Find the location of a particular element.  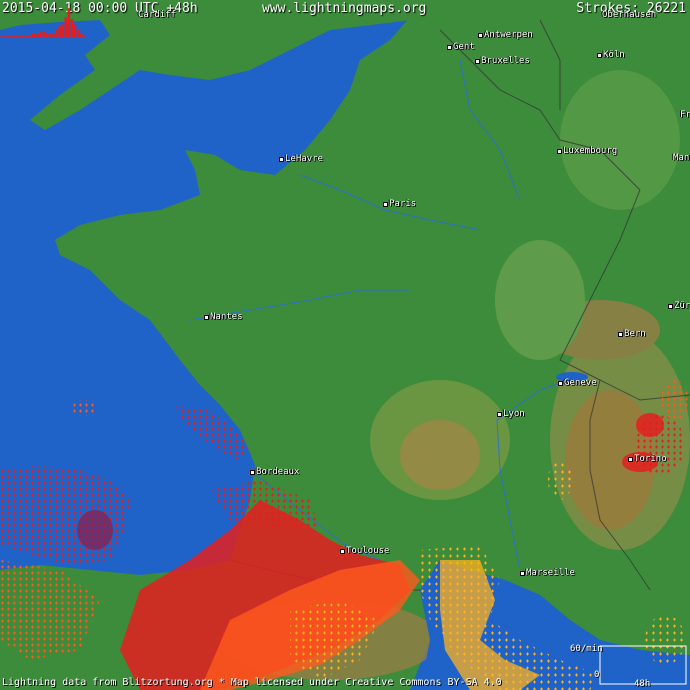

city-label: Nantes is located at coordinates (226, 317).